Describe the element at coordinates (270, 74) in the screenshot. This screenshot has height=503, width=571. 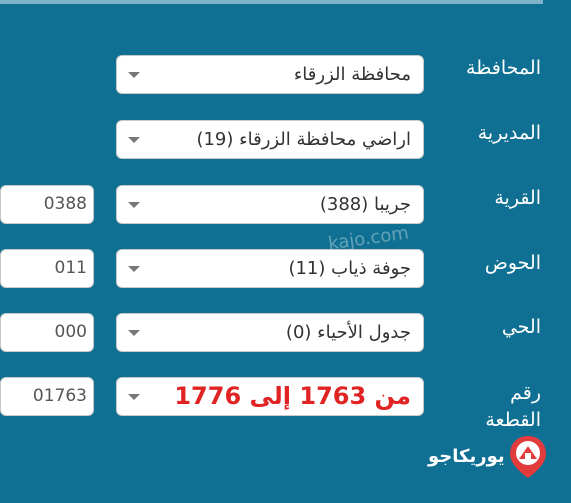
I see `governorate-select: محافظة الزرقاء` at that location.